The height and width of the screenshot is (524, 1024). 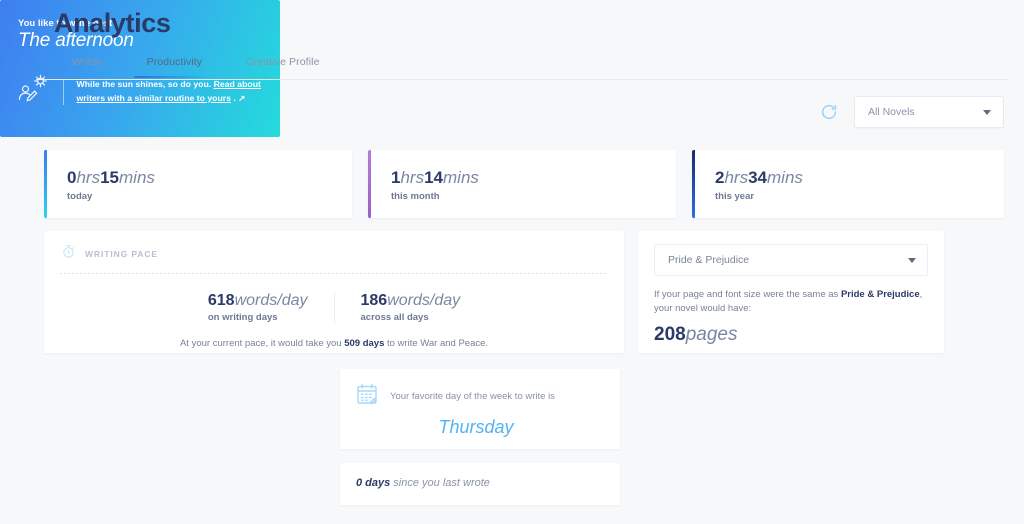 I want to click on pace-number: 618, so click(x=221, y=300).